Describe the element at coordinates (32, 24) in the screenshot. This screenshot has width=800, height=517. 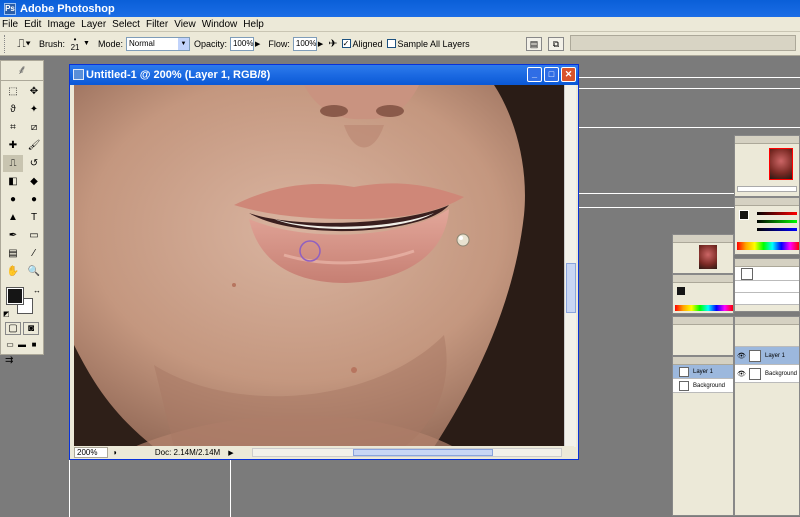
I see `menu-edit: Edit` at that location.